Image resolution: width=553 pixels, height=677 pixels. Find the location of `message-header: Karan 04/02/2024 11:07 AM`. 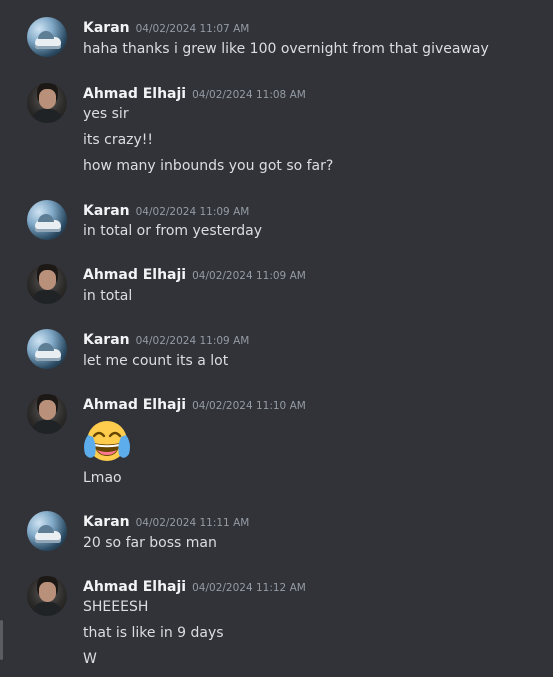

message-header: Karan 04/02/2024 11:07 AM is located at coordinates (166, 27).